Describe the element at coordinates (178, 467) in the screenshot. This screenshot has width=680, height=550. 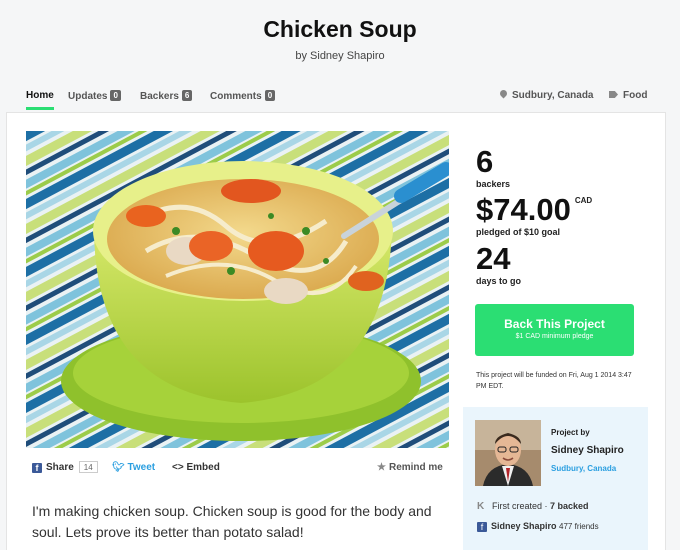
I see `code-icon: <>` at that location.